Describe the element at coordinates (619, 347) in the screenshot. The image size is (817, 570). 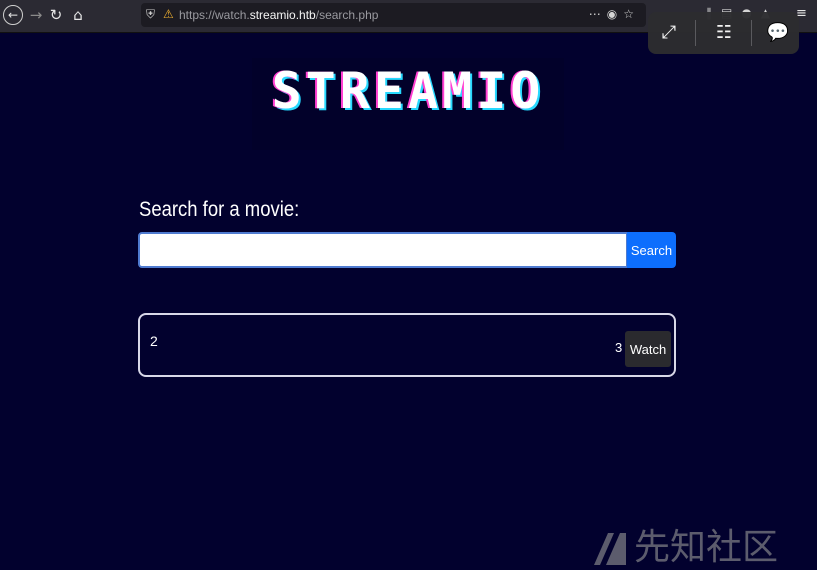
I see `result-count: 3` at that location.